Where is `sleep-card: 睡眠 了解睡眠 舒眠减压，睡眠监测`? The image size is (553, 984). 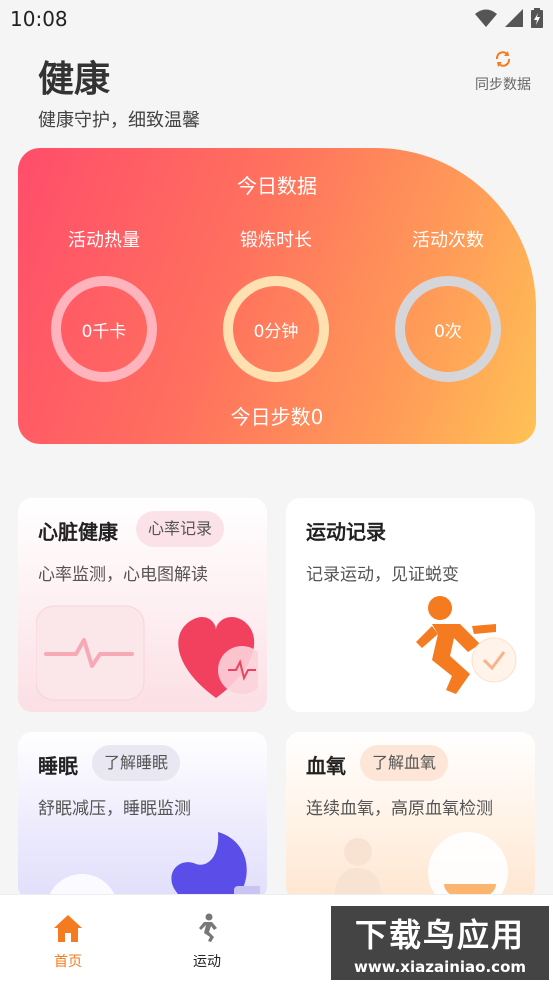 sleep-card: 睡眠 了解睡眠 舒眠减压，睡眠监测 is located at coordinates (142, 816).